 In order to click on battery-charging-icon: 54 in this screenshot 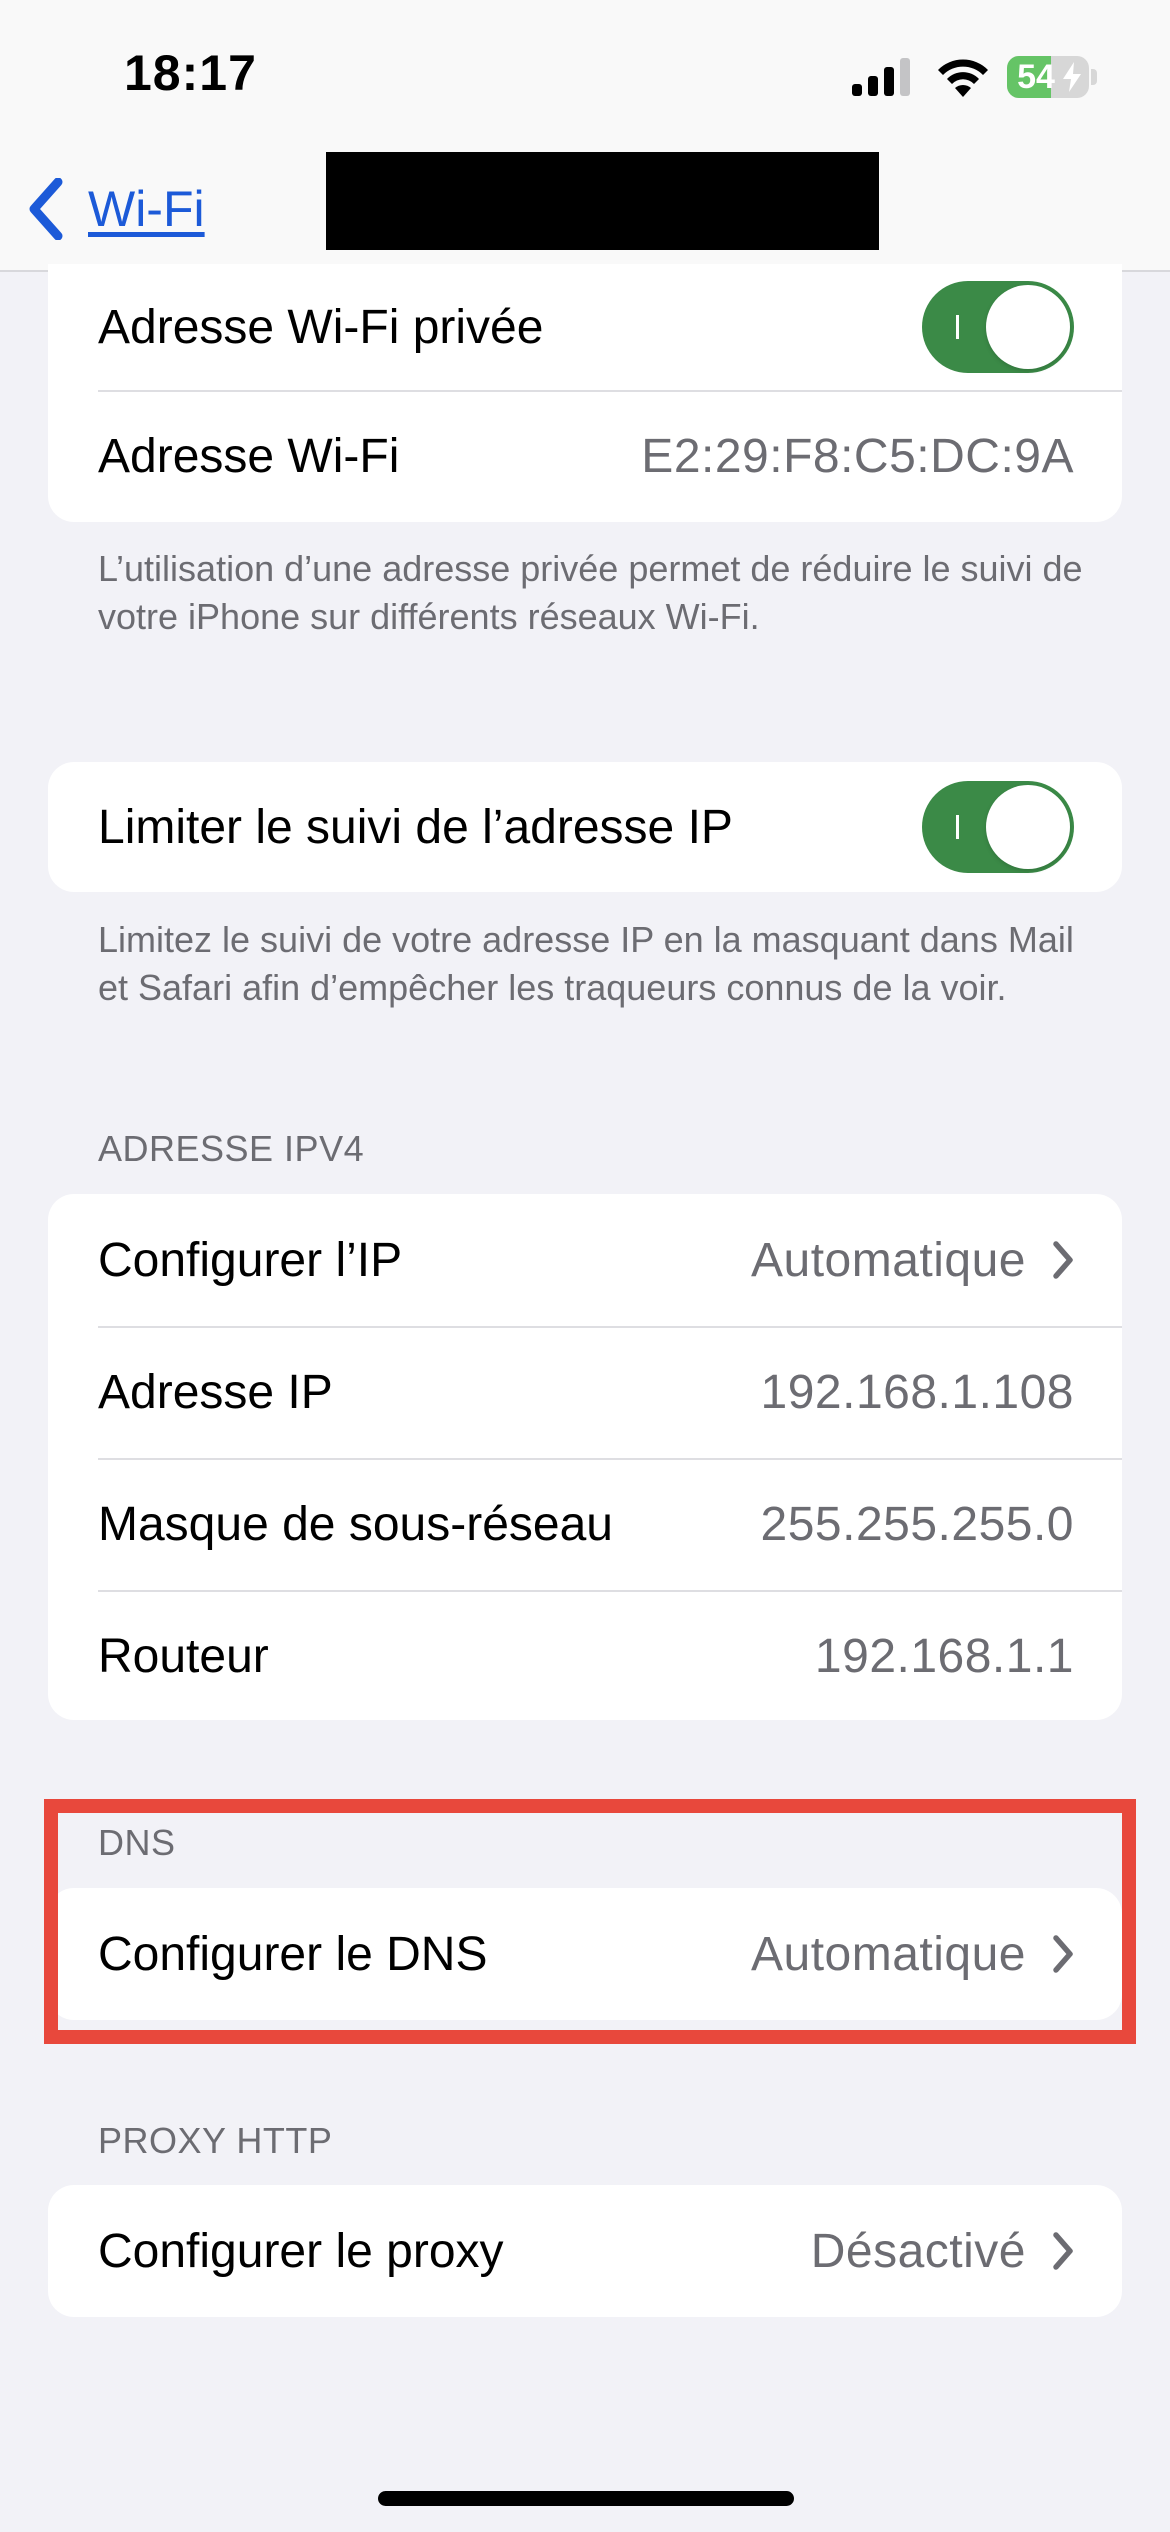, I will do `click(1048, 77)`.